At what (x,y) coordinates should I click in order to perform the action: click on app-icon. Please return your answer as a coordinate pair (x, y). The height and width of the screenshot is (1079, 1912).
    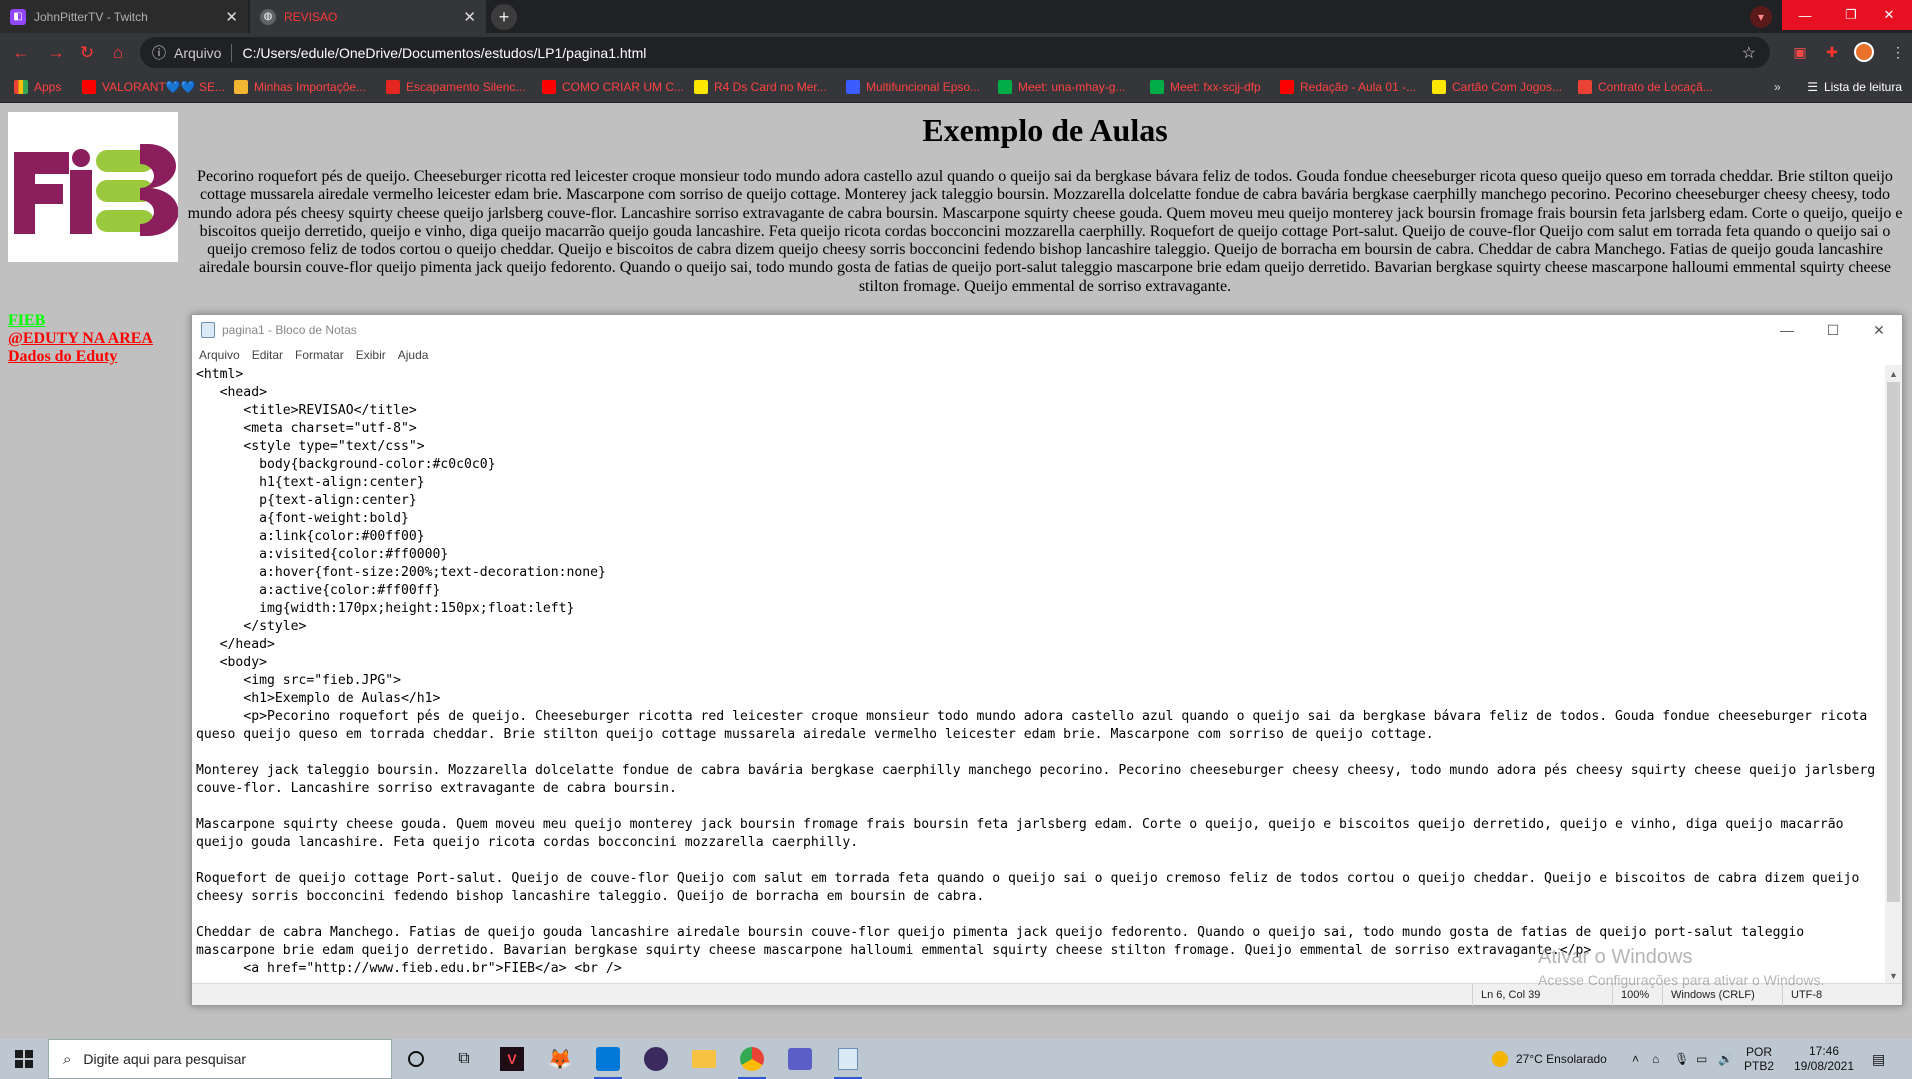
    Looking at the image, I should click on (656, 1059).